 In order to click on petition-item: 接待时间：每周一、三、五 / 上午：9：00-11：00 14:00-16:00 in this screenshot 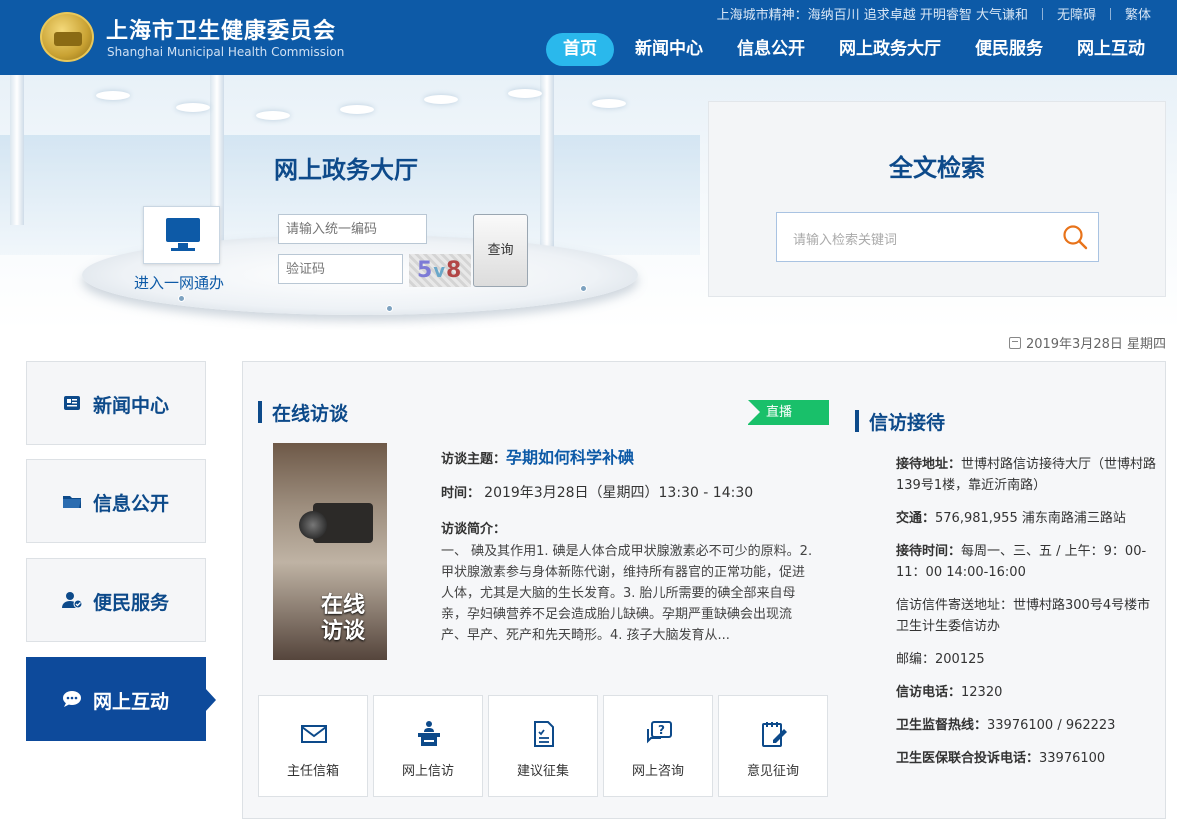, I will do `click(1027, 562)`.